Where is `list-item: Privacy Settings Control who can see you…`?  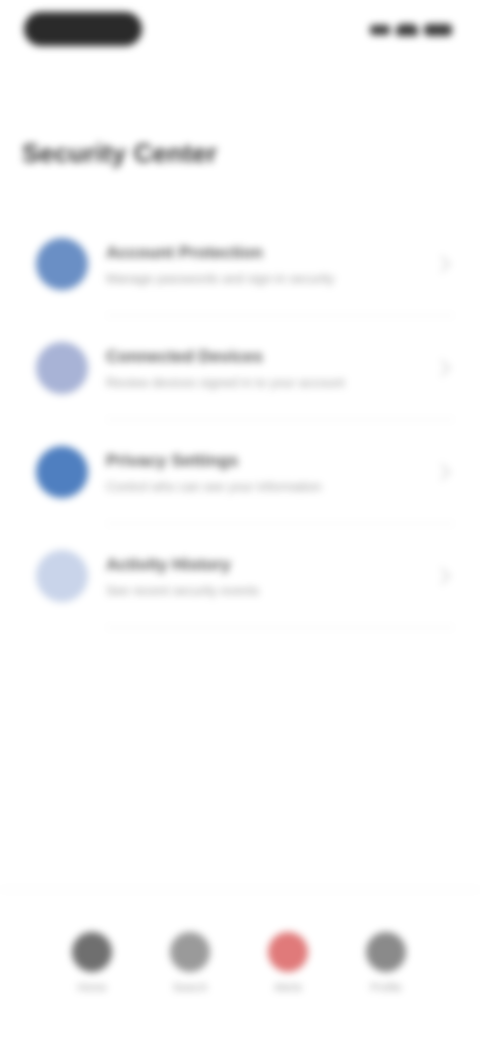 list-item: Privacy Settings Control who can see you… is located at coordinates (240, 472).